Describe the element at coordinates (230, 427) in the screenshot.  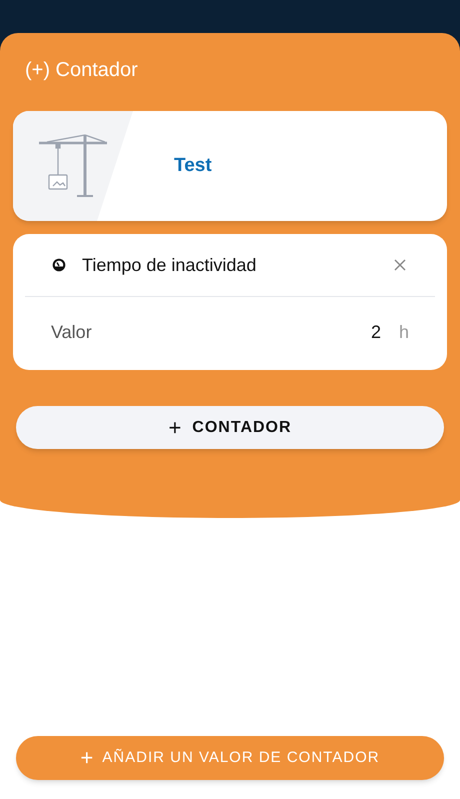
I see `add-counter-button: + CONTADOR` at that location.